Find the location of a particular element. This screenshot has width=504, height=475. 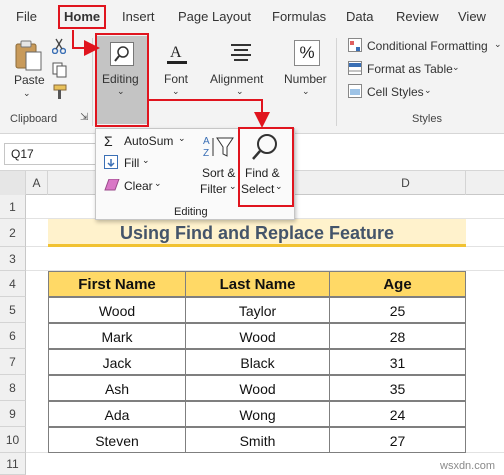

alignment-icon is located at coordinates (241, 53).